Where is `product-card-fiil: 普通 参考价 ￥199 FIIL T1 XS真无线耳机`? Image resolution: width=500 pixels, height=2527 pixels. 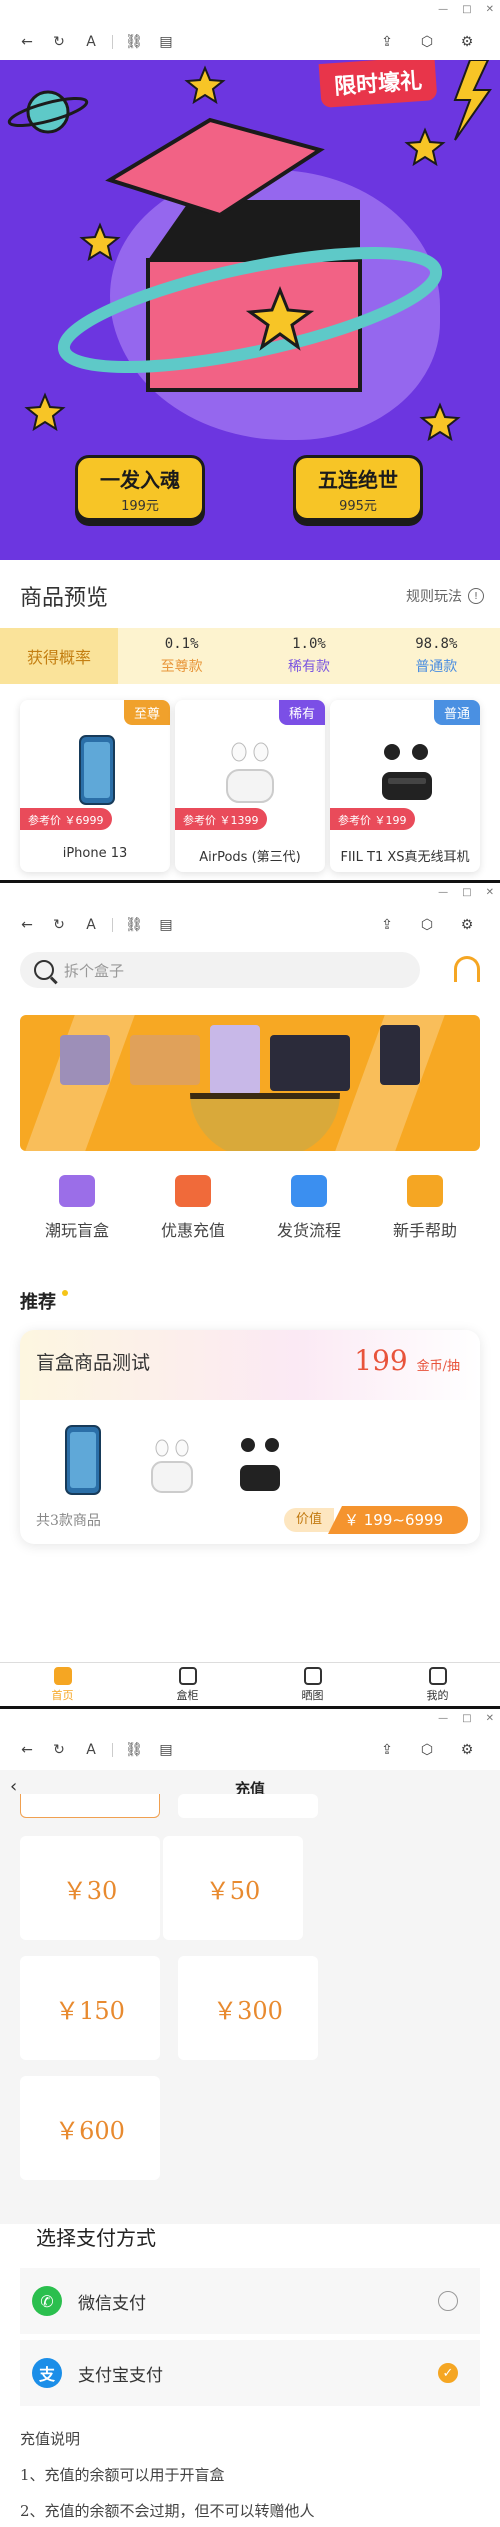 product-card-fiil: 普通 参考价 ￥199 FIIL T1 XS真无线耳机 is located at coordinates (405, 786).